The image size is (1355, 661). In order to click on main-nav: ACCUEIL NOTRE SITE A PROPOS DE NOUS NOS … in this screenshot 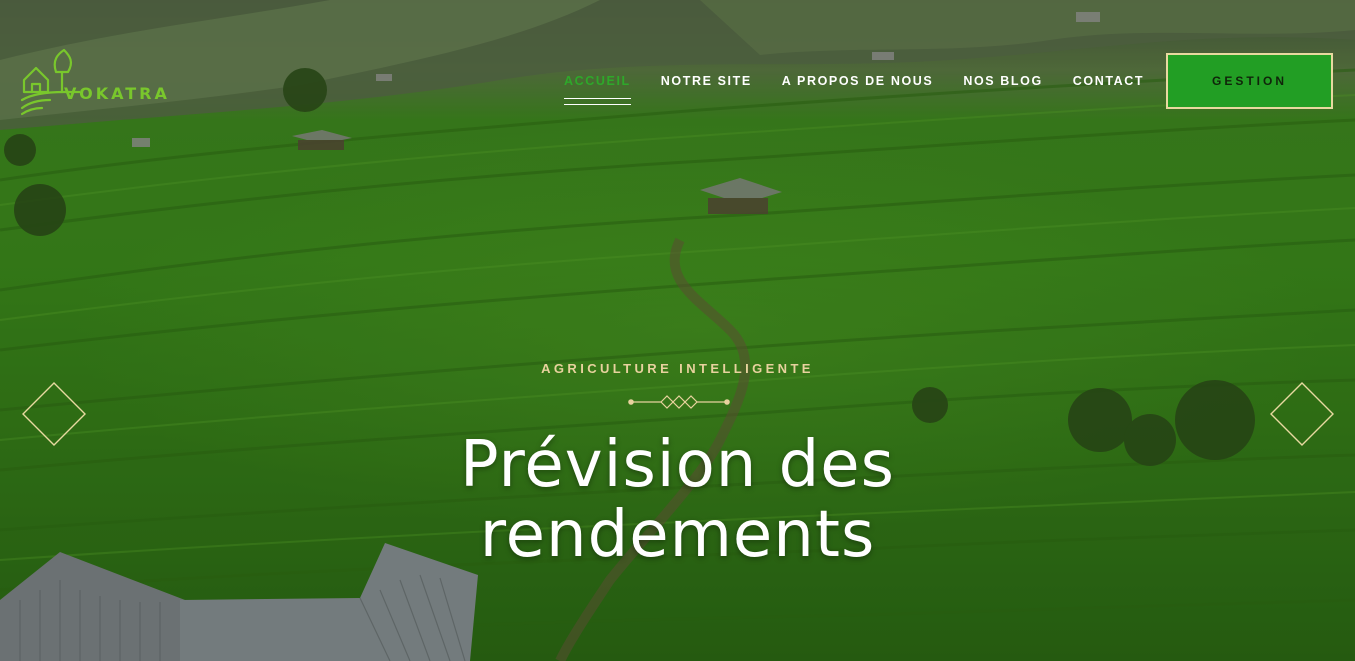, I will do `click(869, 88)`.